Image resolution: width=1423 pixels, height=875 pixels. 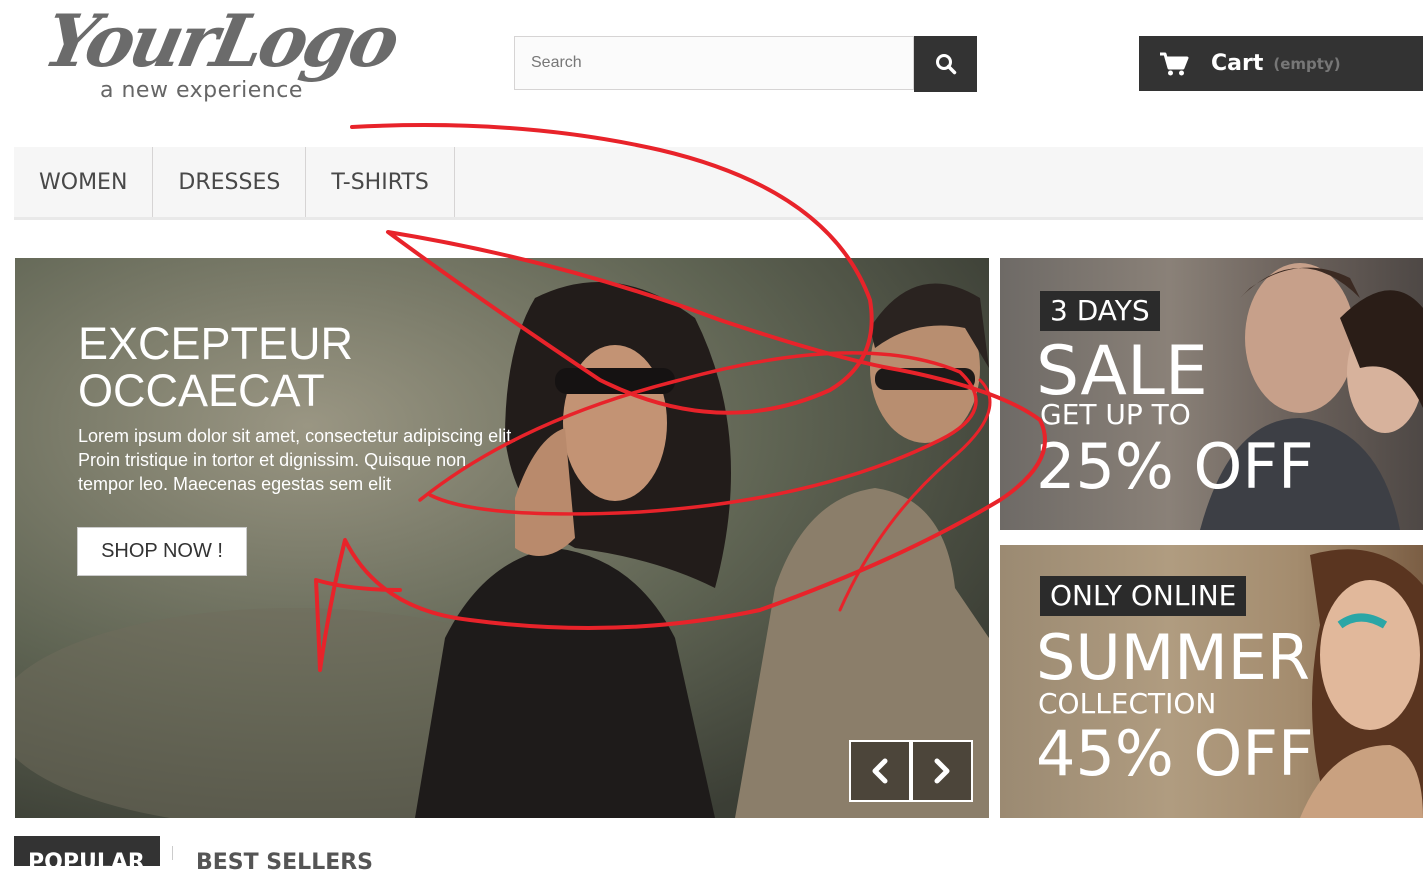 I want to click on menu-item-dresses: DRESSES, so click(x=230, y=182).